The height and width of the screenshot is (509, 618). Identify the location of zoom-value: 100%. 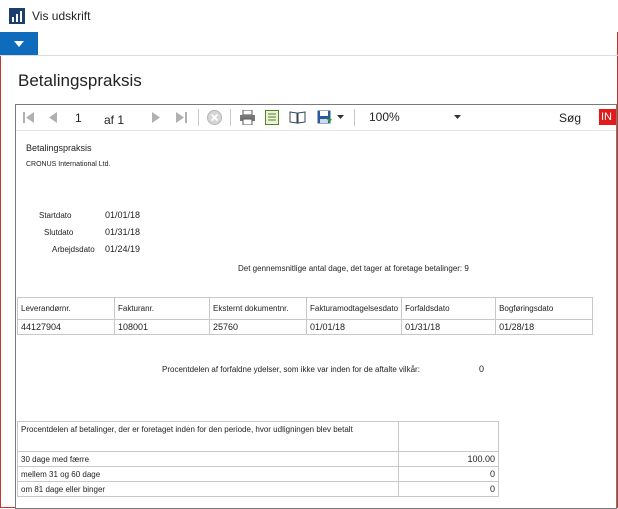
(384, 117).